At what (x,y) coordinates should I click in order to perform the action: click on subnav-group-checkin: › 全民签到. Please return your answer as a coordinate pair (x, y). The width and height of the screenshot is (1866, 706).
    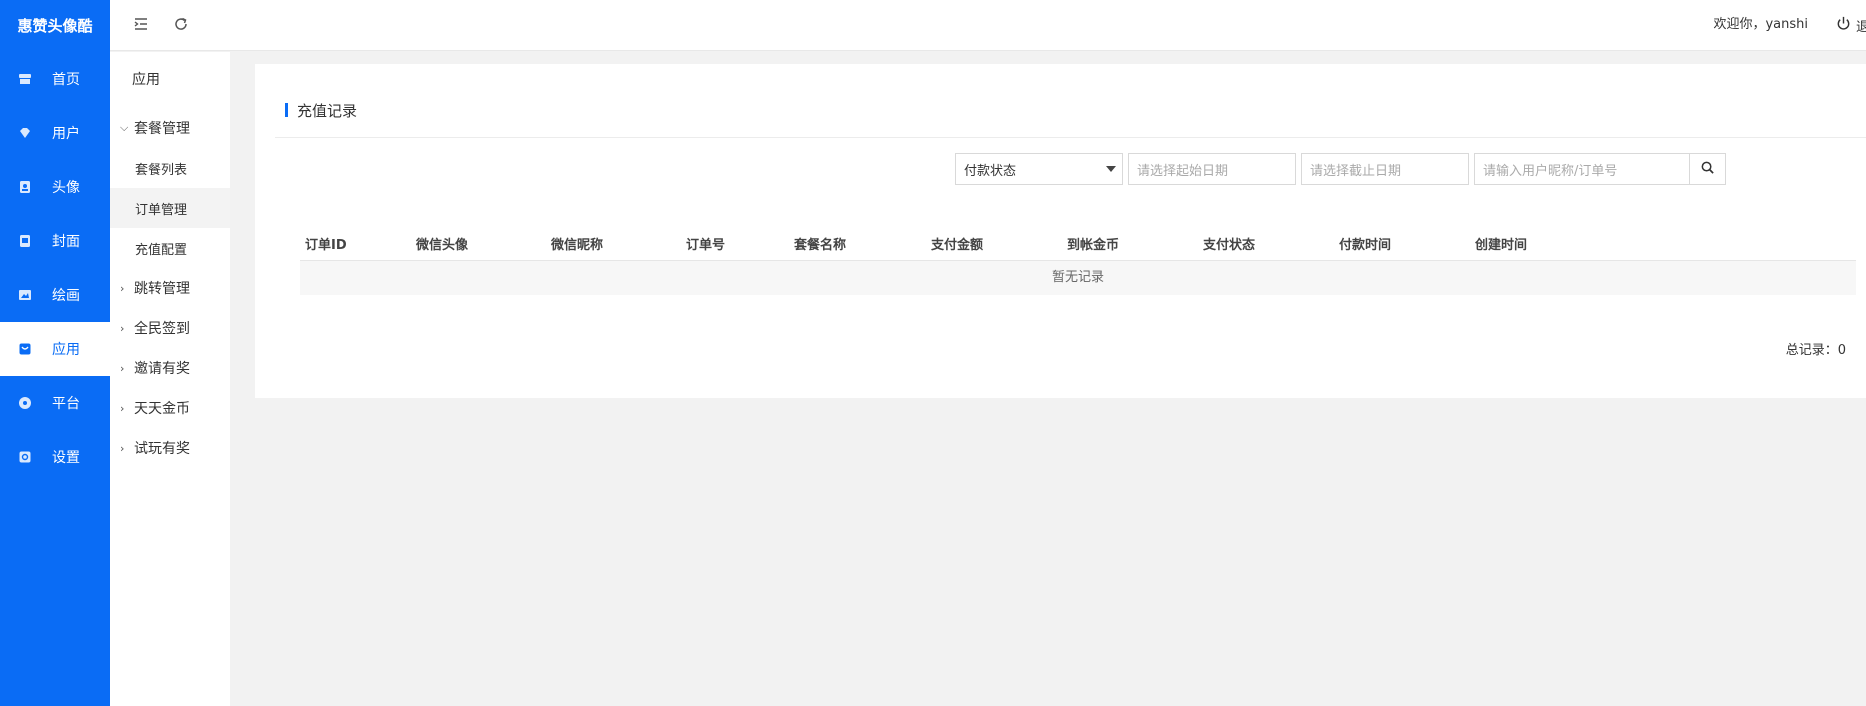
    Looking at the image, I should click on (170, 328).